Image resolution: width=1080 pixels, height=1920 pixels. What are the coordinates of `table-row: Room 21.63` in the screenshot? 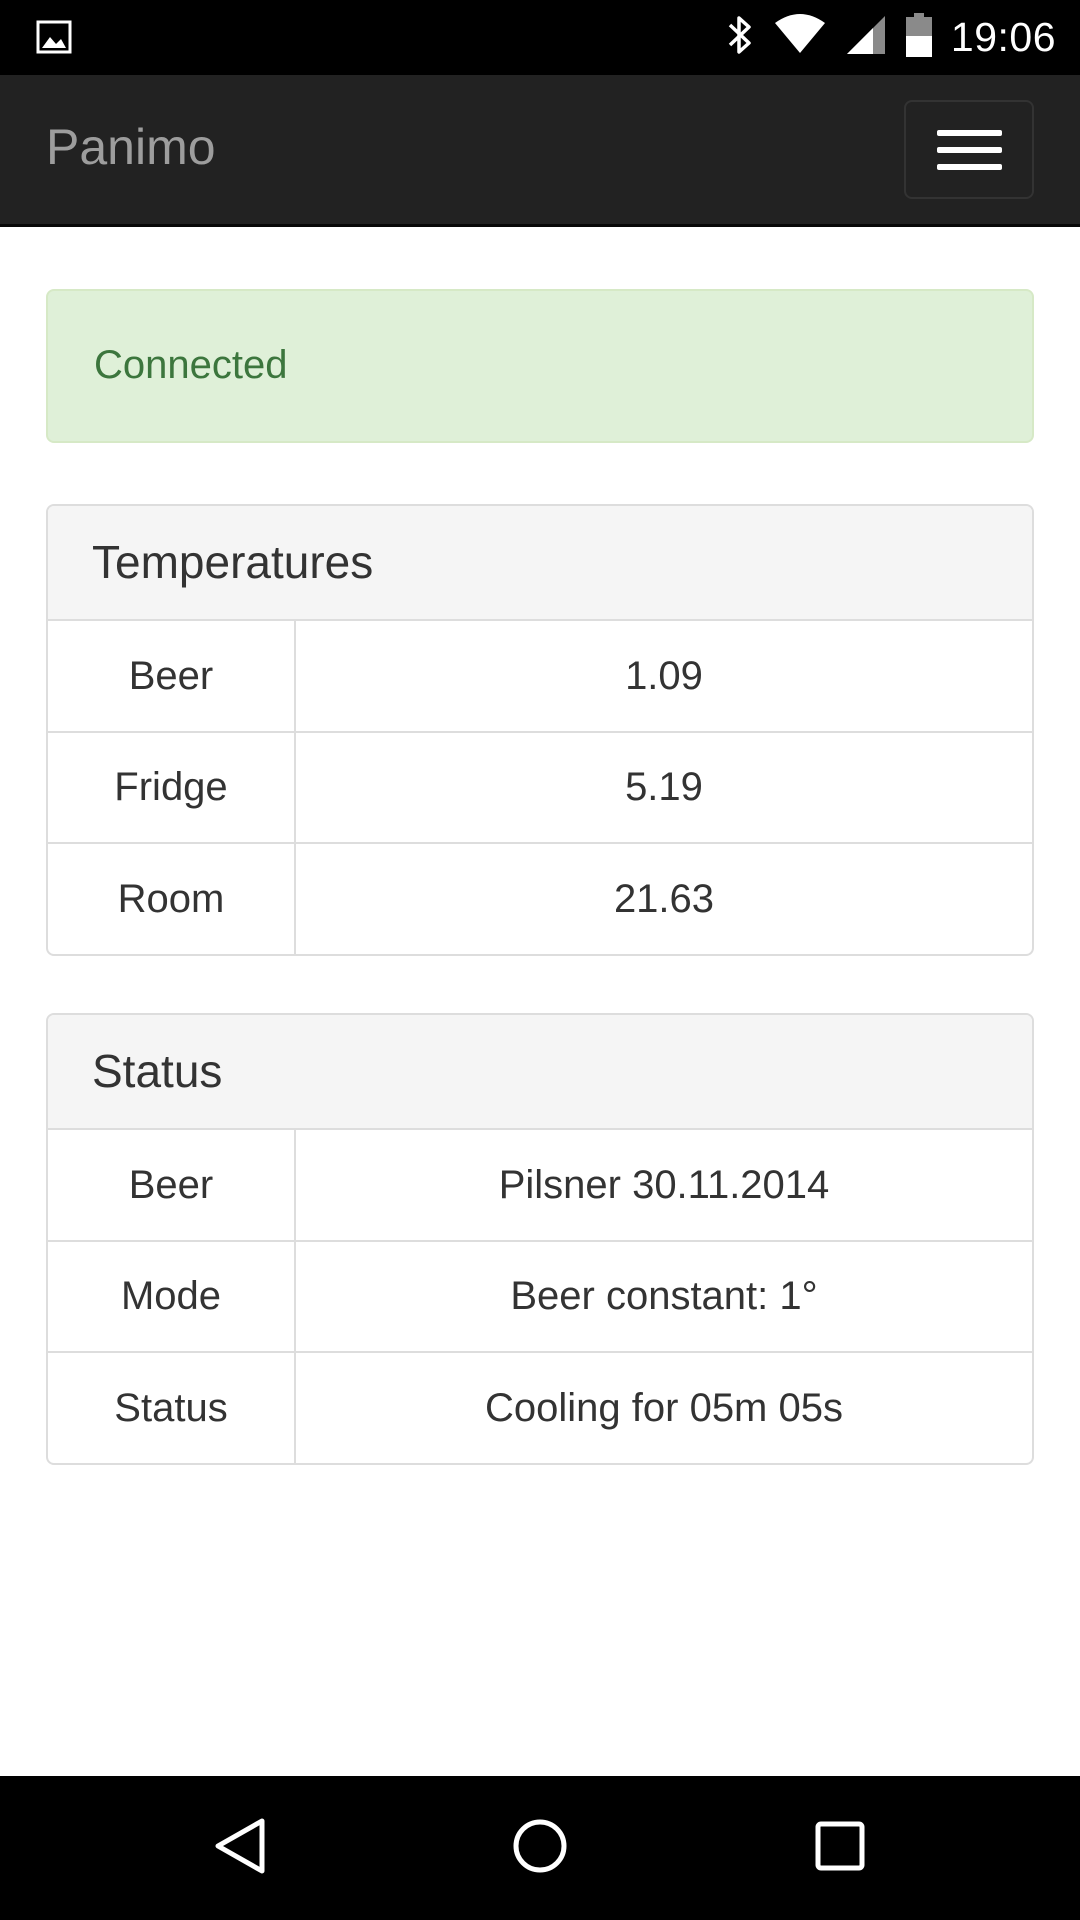 It's located at (540, 898).